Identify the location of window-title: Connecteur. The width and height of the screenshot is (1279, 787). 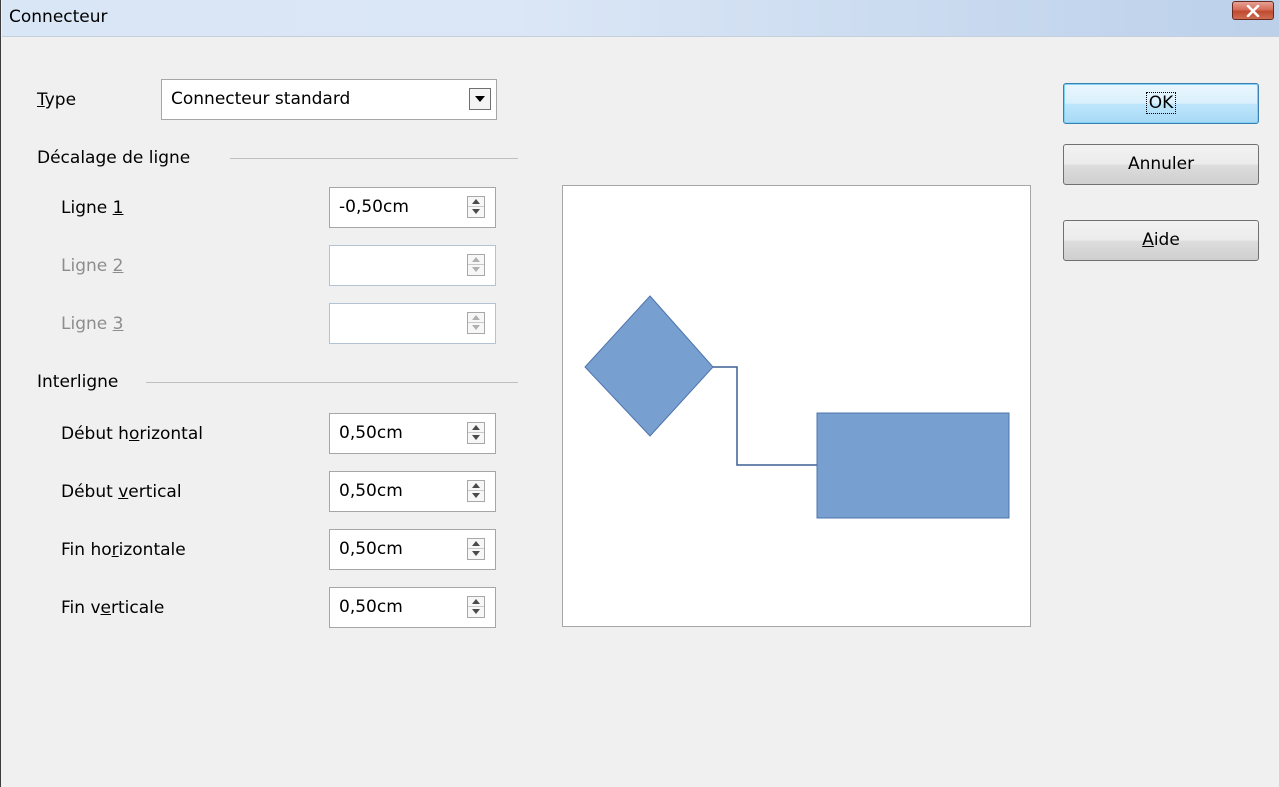
(58, 17).